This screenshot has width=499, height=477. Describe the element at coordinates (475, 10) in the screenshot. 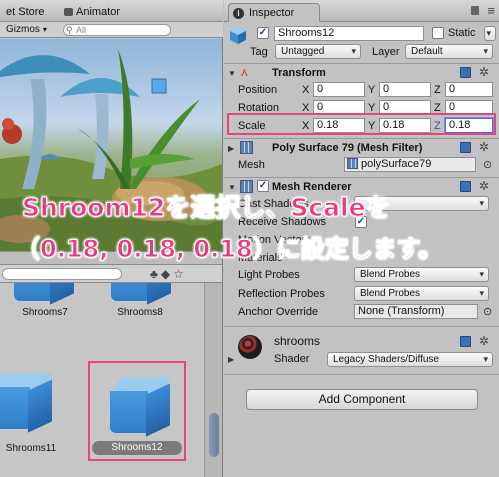

I see `lock-icon` at that location.